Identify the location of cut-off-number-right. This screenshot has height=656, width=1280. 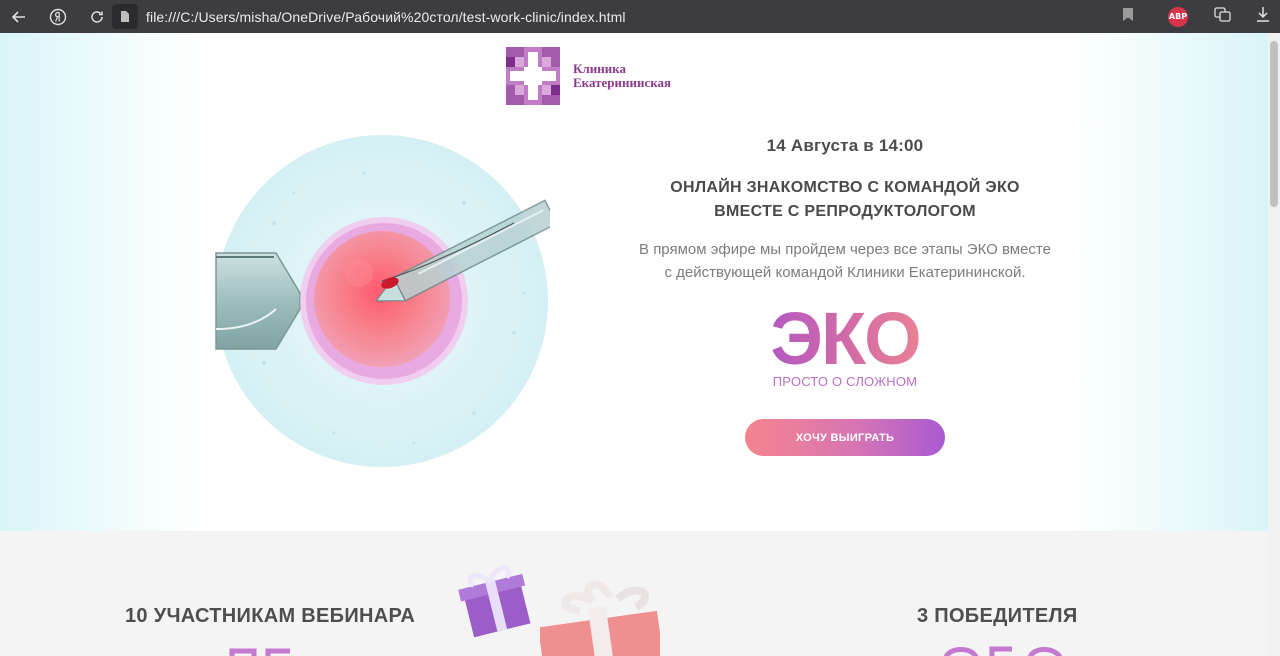
(1003, 651).